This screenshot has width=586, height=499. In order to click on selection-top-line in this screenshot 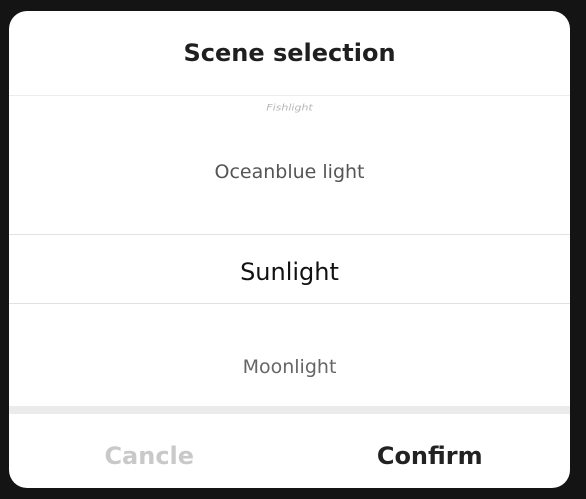, I will do `click(289, 234)`.